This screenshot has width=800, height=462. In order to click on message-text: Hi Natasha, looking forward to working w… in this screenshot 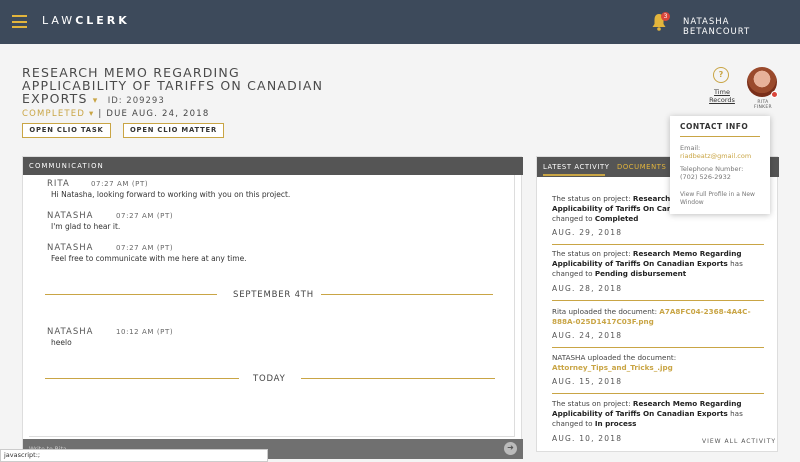, I will do `click(171, 194)`.